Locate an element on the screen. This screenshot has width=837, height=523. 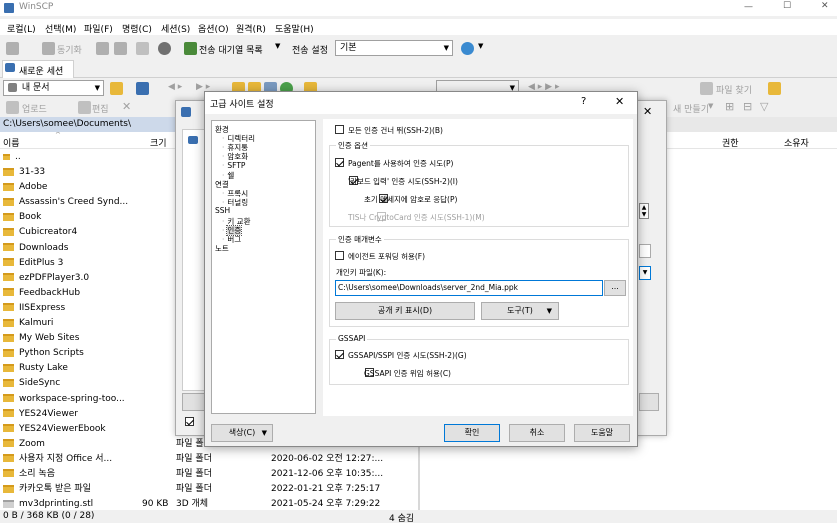
filter-icon is located at coordinates (142, 88).